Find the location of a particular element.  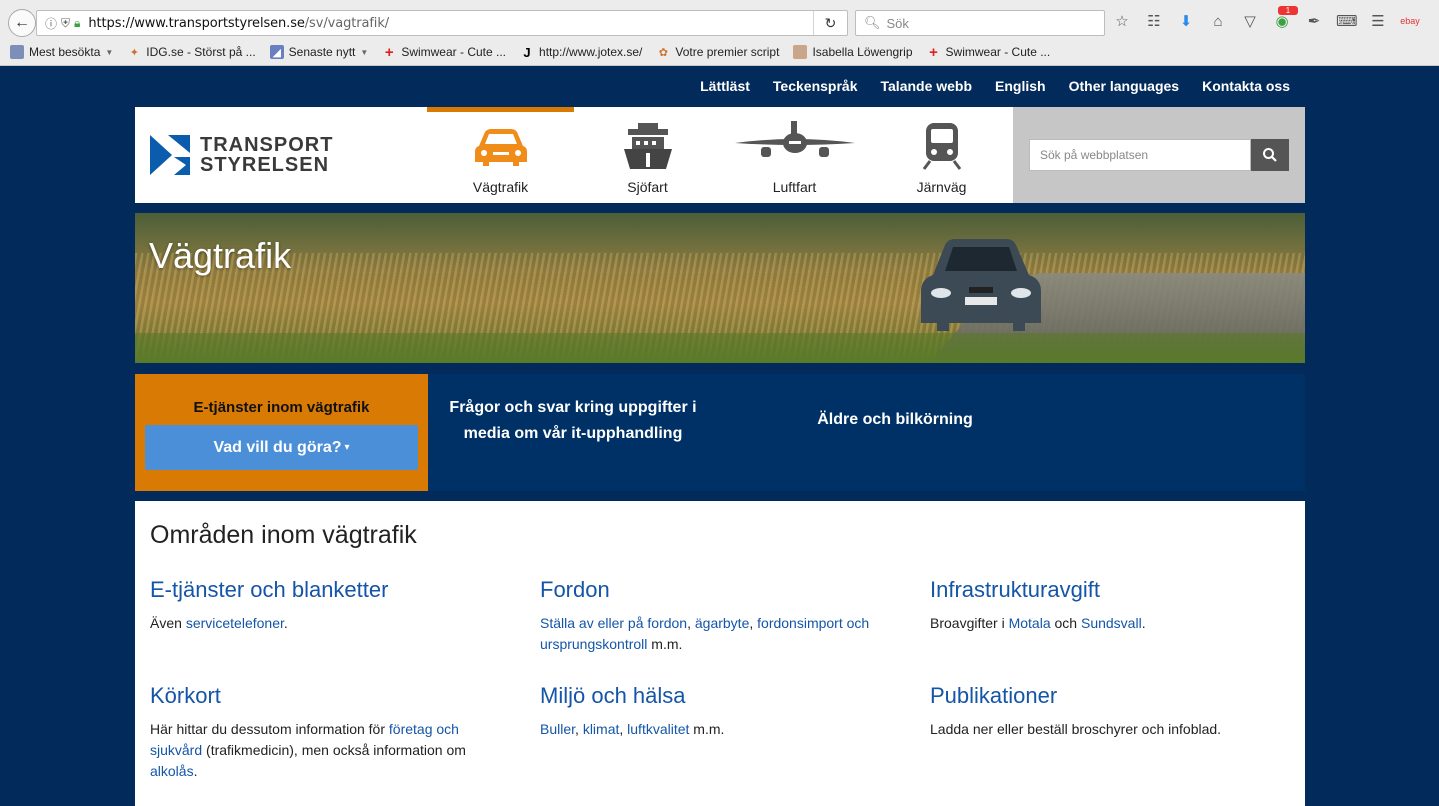

toplink-other-languages: Other languages is located at coordinates (1124, 86).